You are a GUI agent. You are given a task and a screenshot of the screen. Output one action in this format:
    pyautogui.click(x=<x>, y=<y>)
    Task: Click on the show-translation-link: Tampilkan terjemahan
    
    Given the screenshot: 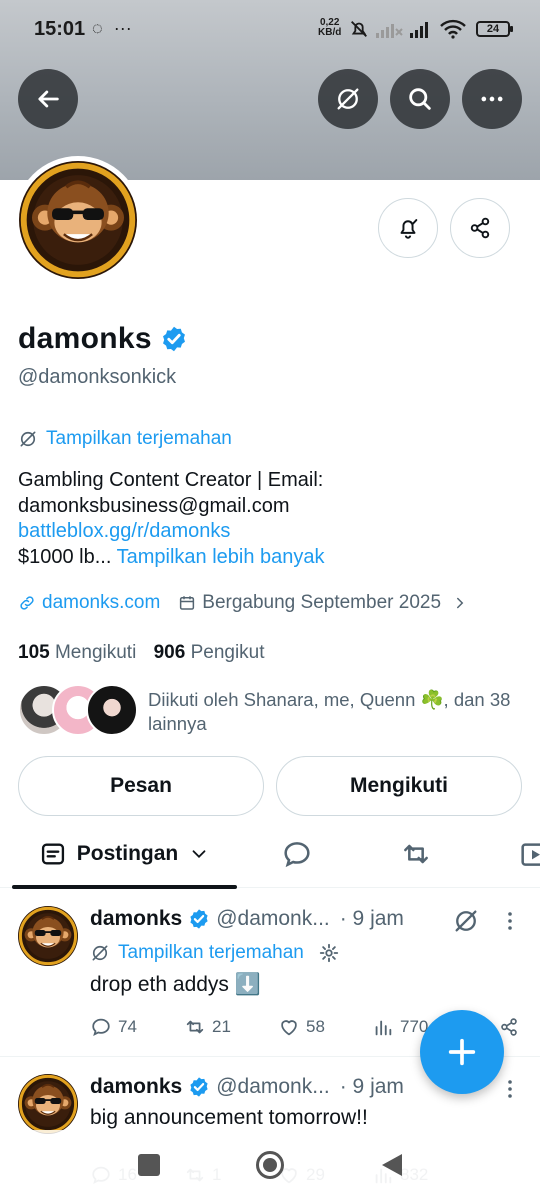 What is the action you would take?
    pyautogui.click(x=125, y=439)
    